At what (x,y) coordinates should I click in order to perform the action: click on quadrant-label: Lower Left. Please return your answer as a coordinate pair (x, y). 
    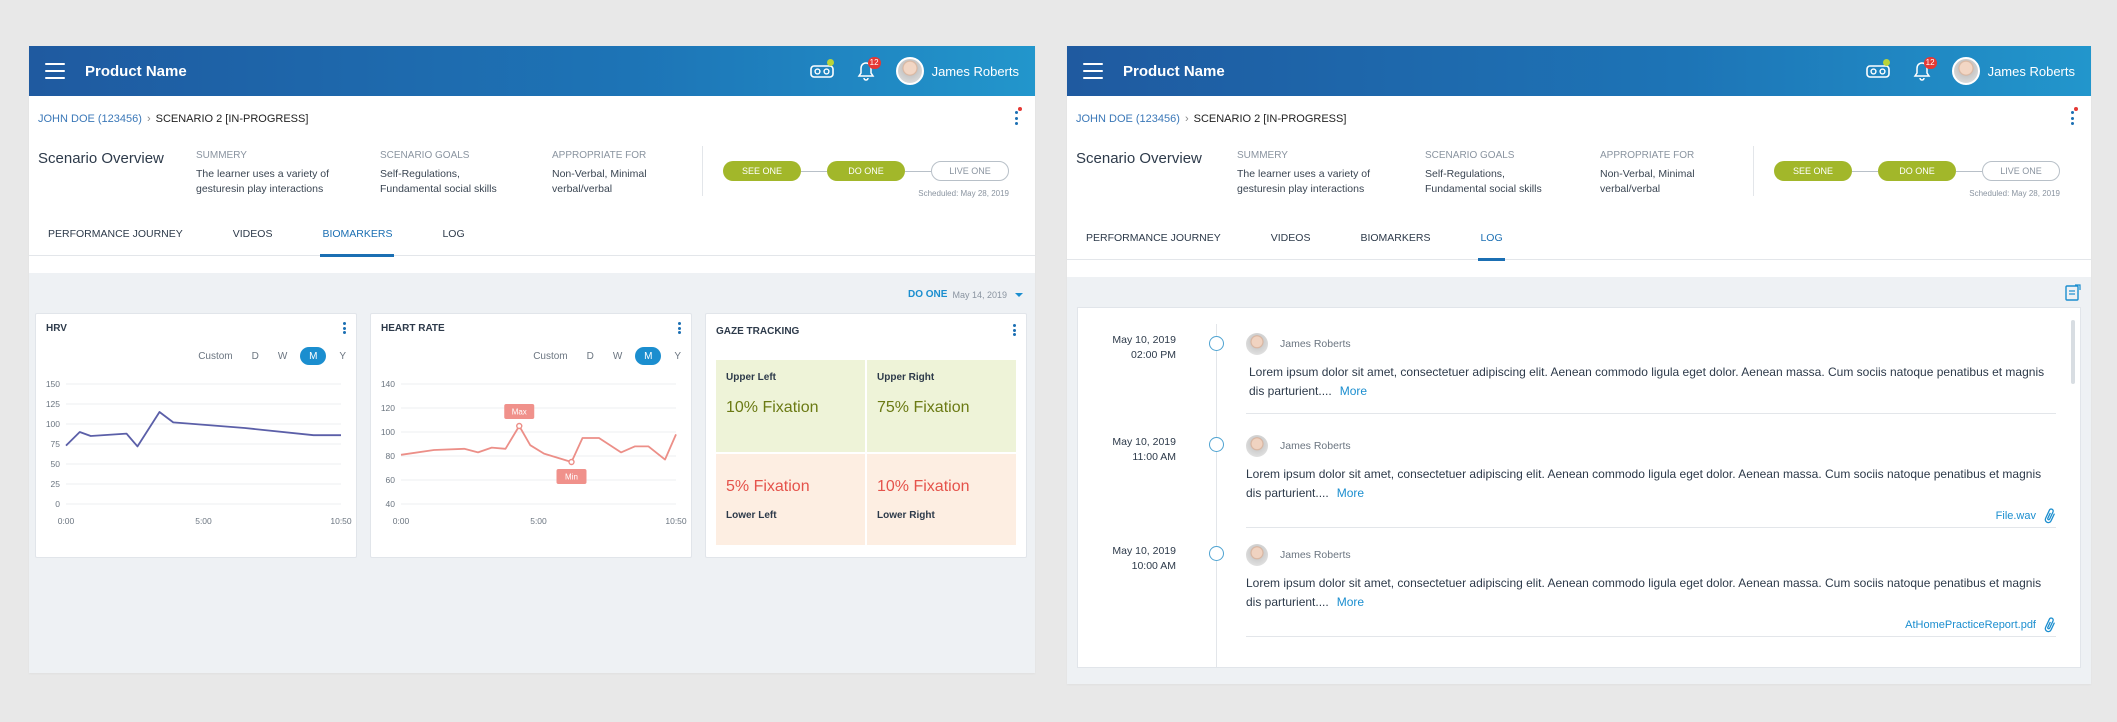
    Looking at the image, I should click on (751, 515).